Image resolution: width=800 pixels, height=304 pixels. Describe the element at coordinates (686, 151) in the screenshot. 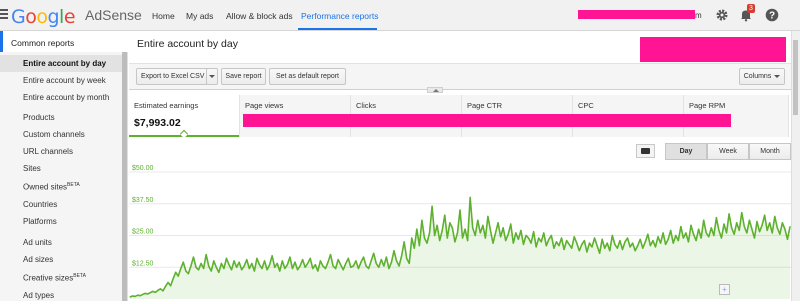

I see `granularity-day: Day` at that location.